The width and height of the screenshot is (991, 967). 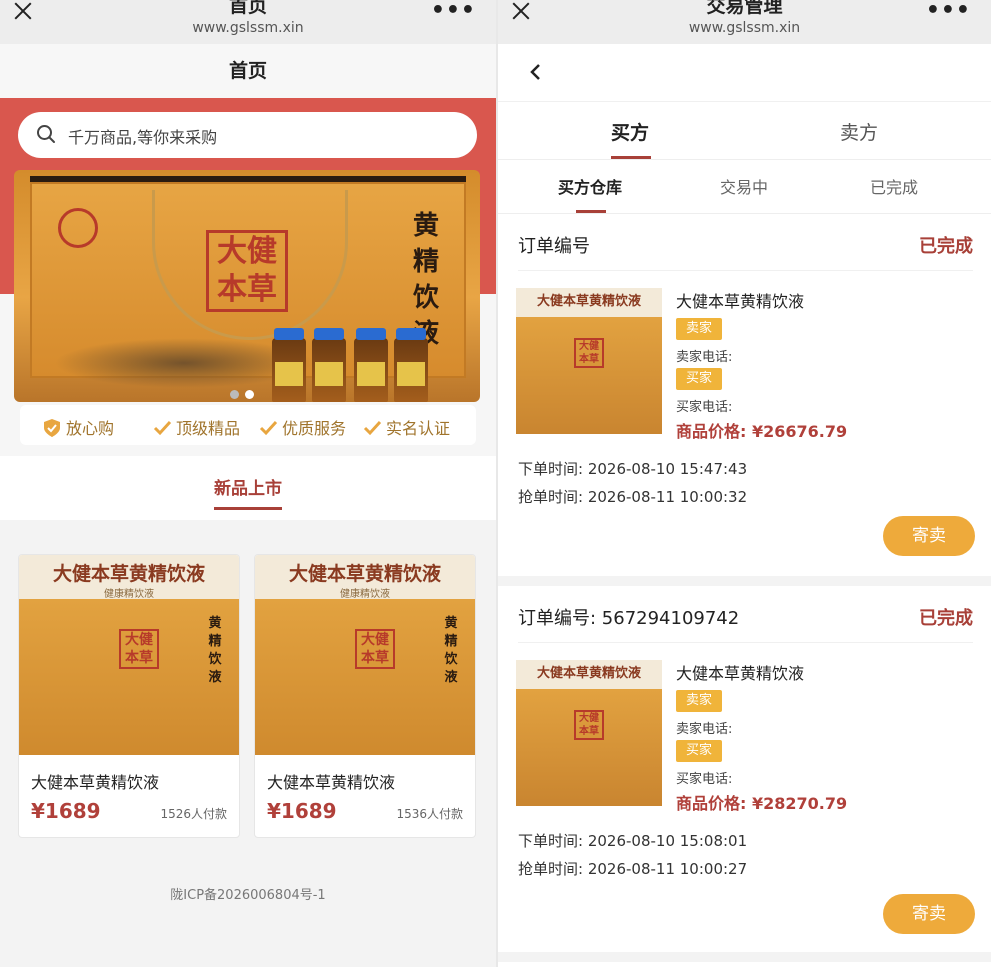 What do you see at coordinates (429, 814) in the screenshot?
I see `product-paid-count: 1536人付款` at bounding box center [429, 814].